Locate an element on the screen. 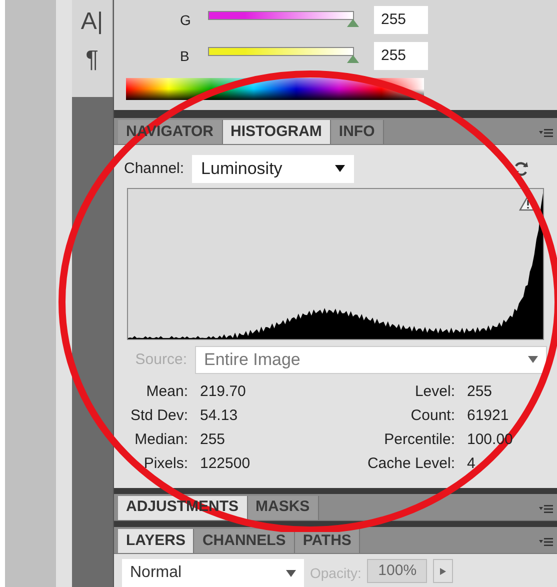  stat-value: 122500 is located at coordinates (226, 464).